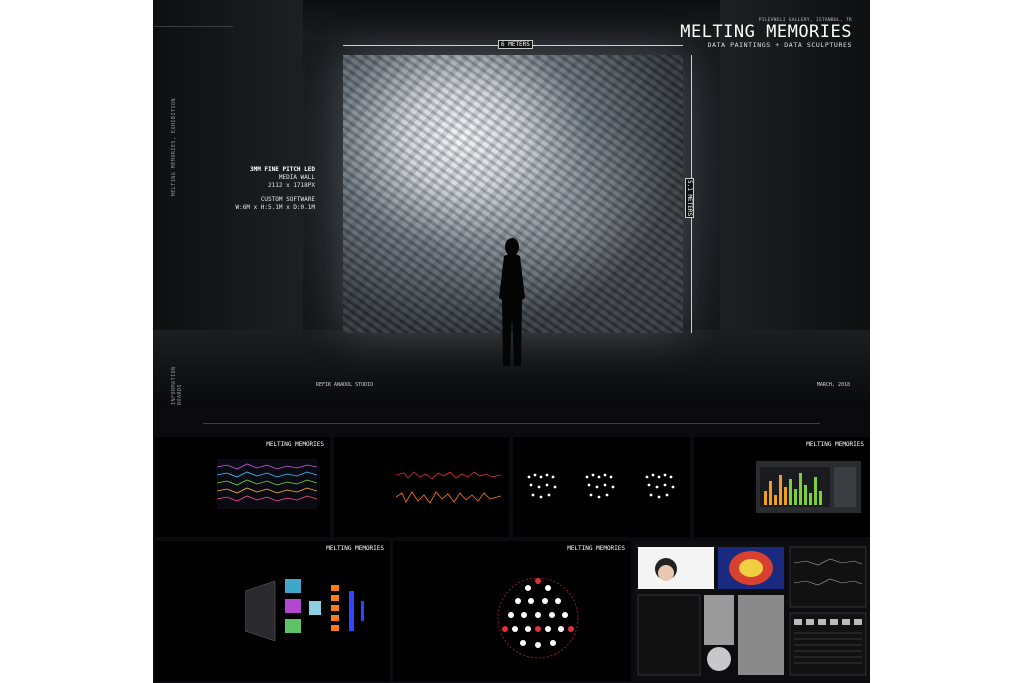 The width and height of the screenshot is (1024, 683). Describe the element at coordinates (193, 26) in the screenshot. I see `corner-rule` at that location.